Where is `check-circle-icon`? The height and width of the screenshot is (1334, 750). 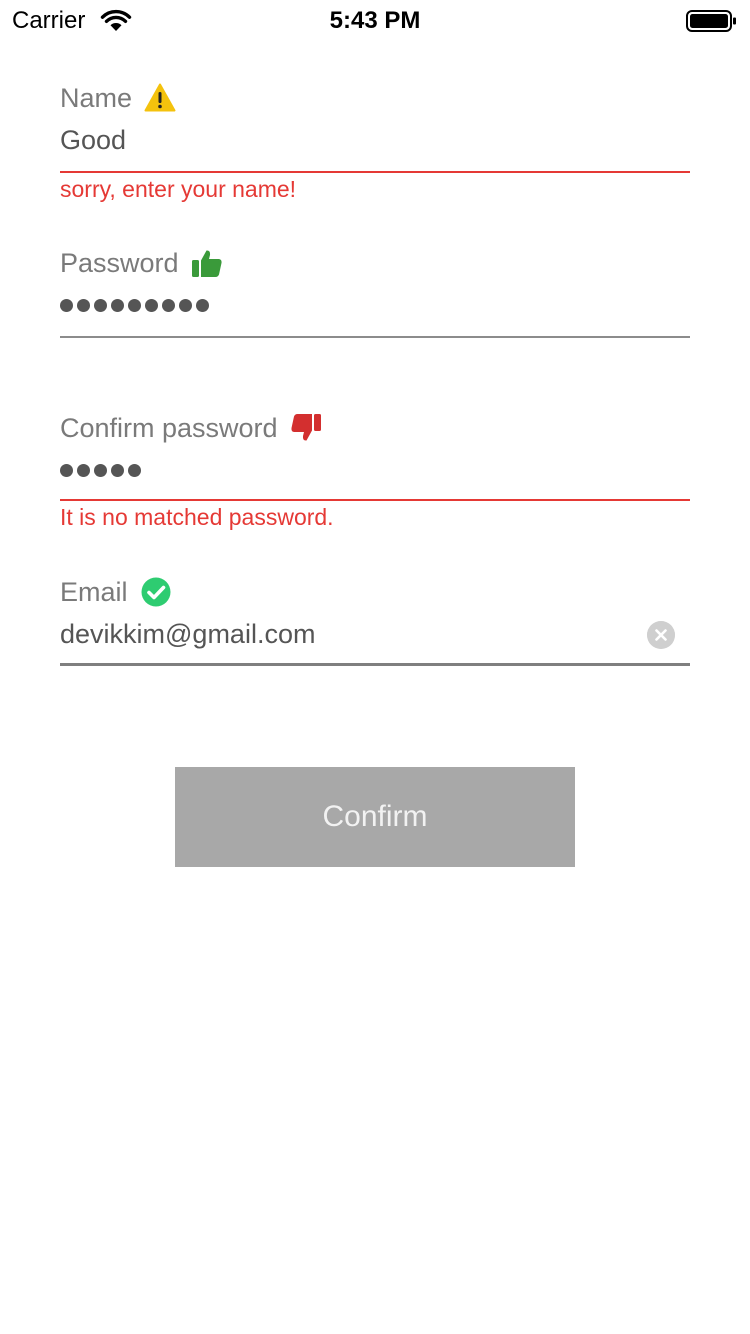 check-circle-icon is located at coordinates (156, 592).